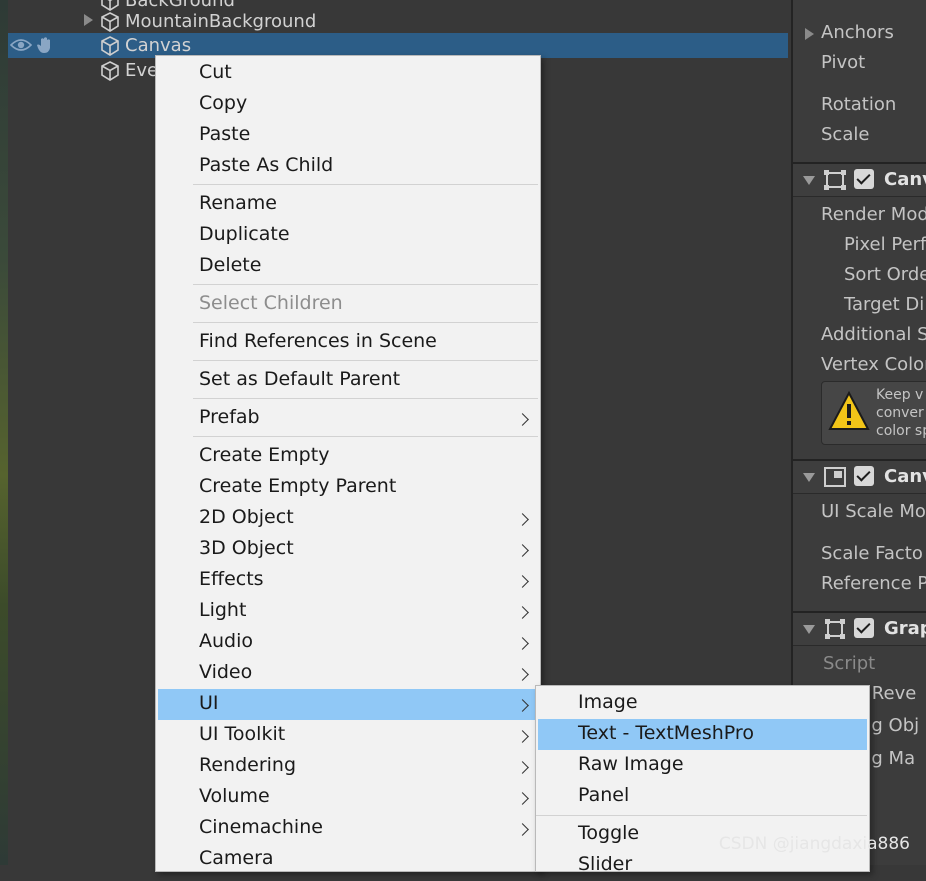 The image size is (926, 881). What do you see at coordinates (348, 266) in the screenshot?
I see `menu-item-delete: Delete` at bounding box center [348, 266].